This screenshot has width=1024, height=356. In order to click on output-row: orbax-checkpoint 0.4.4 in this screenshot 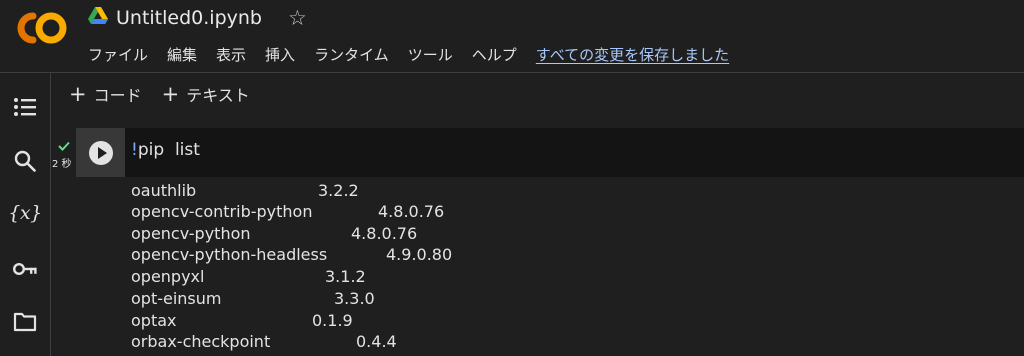, I will do `click(264, 341)`.